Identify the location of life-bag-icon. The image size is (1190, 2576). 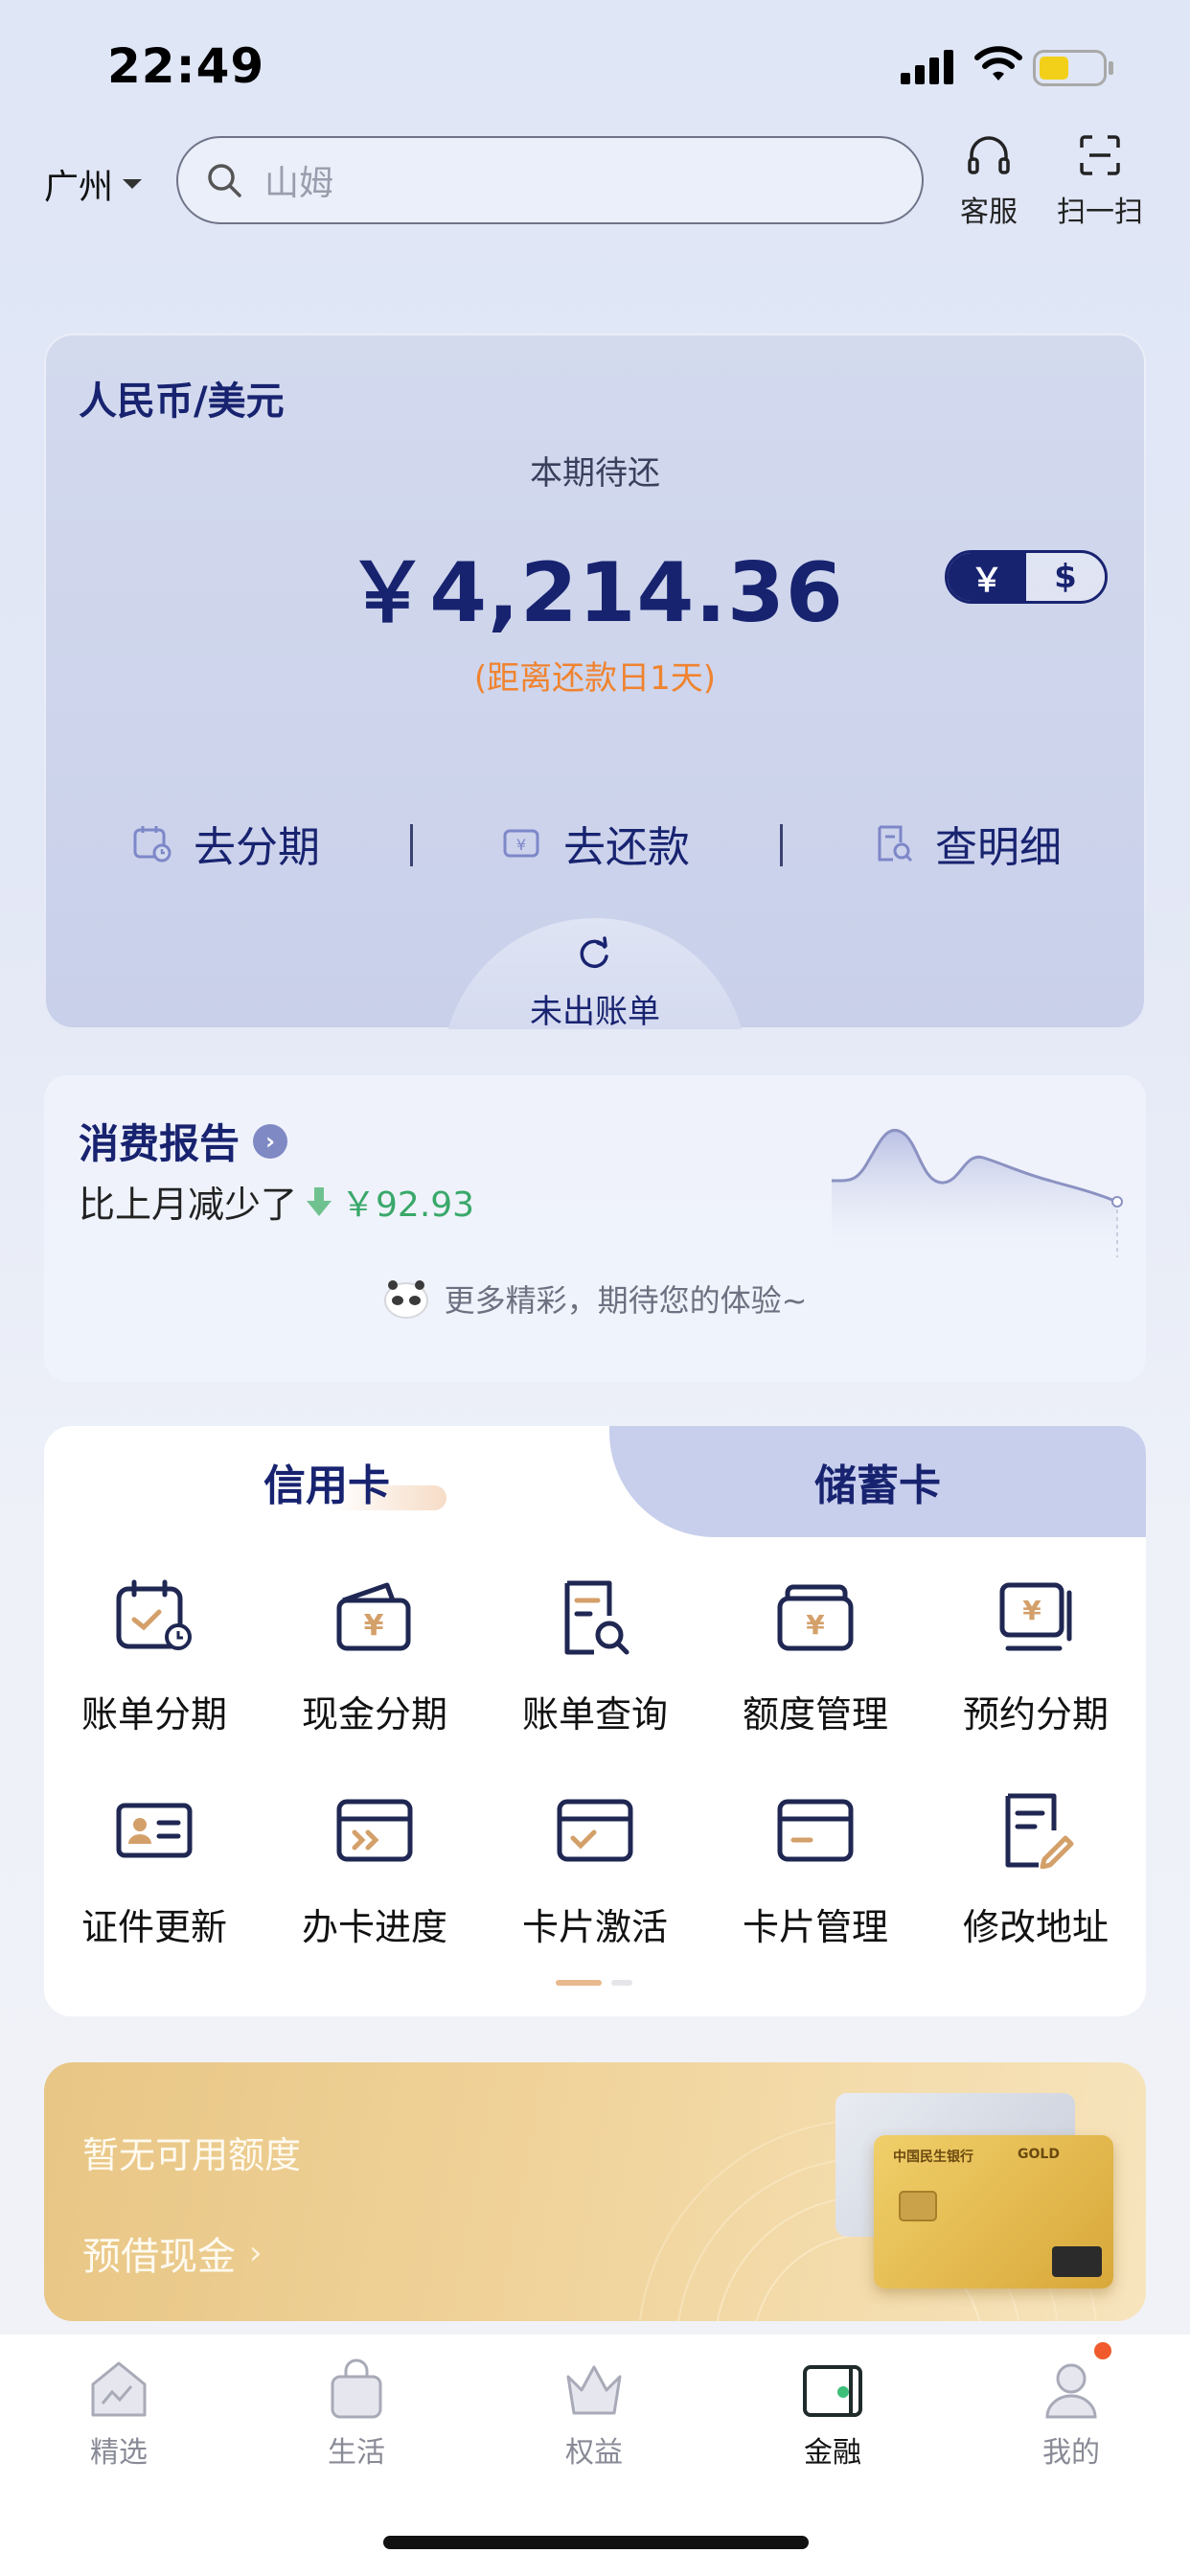
(357, 2388).